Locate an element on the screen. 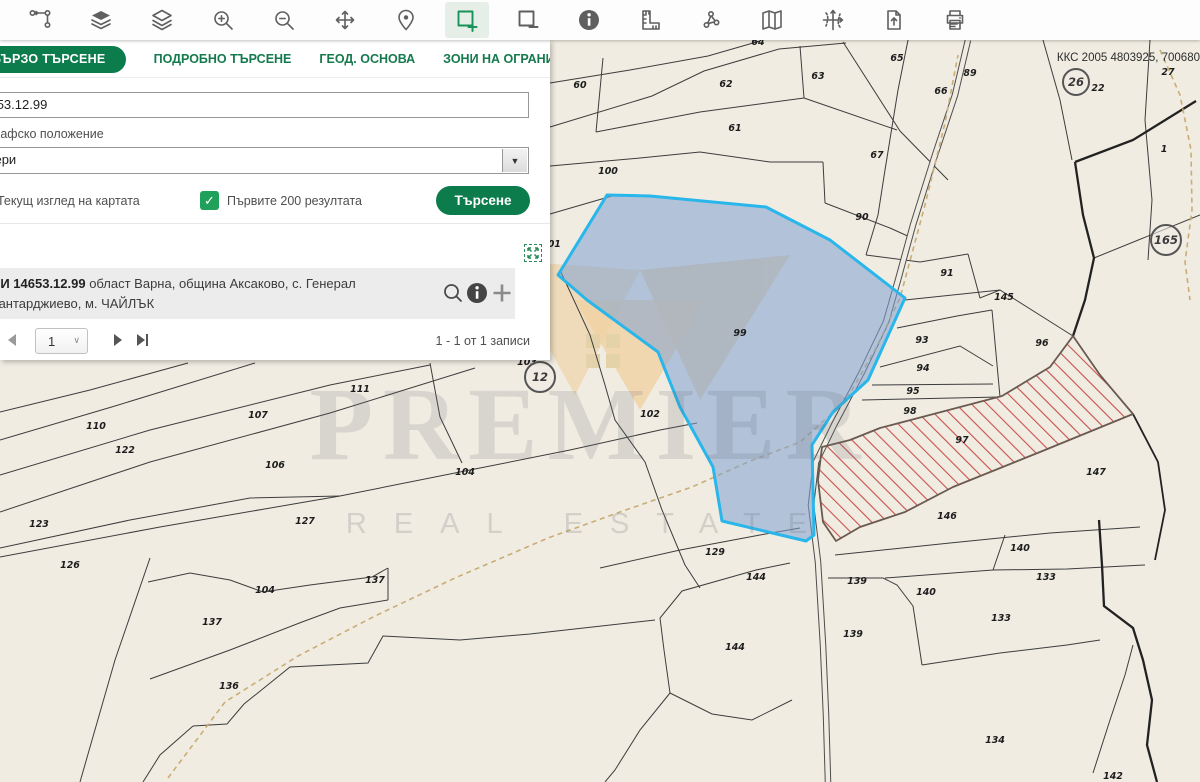  parcel-label-93: 93 is located at coordinates (922, 340).